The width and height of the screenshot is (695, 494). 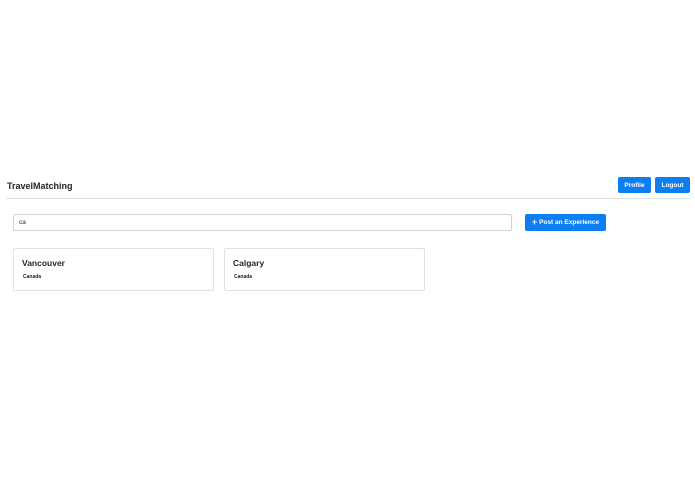 What do you see at coordinates (262, 222) in the screenshot?
I see `search-input` at bounding box center [262, 222].